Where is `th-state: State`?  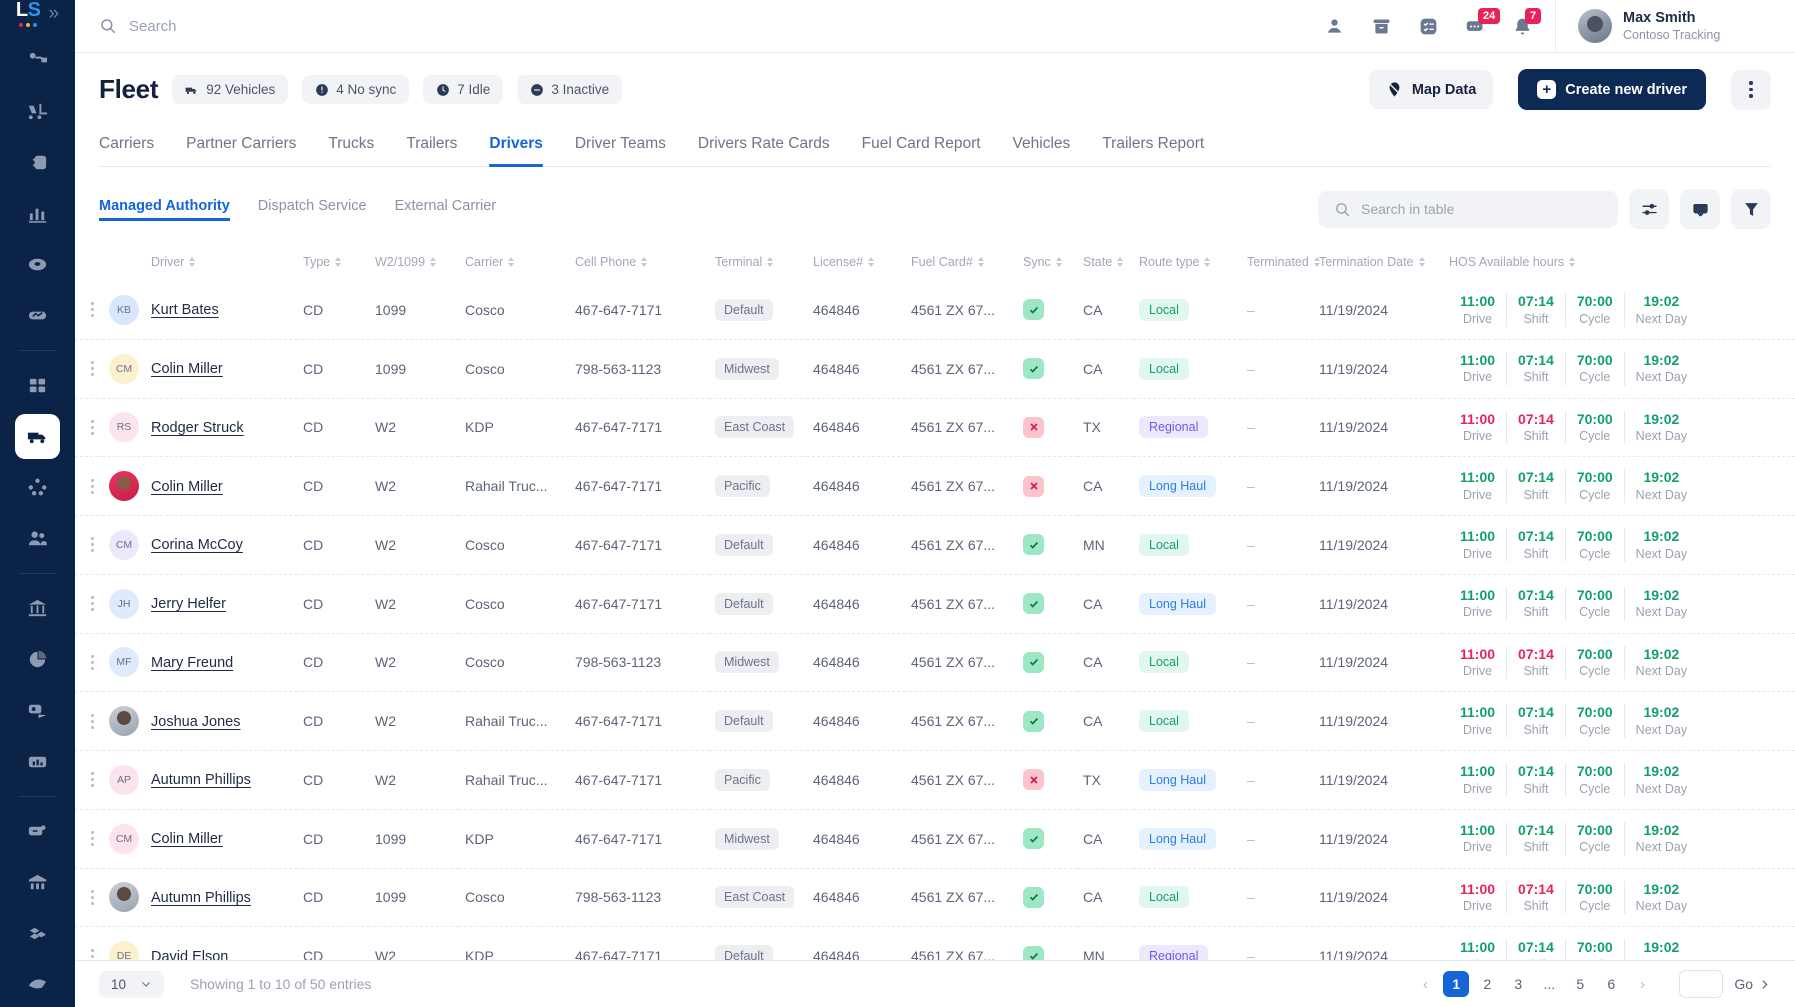 th-state: State is located at coordinates (1105, 264).